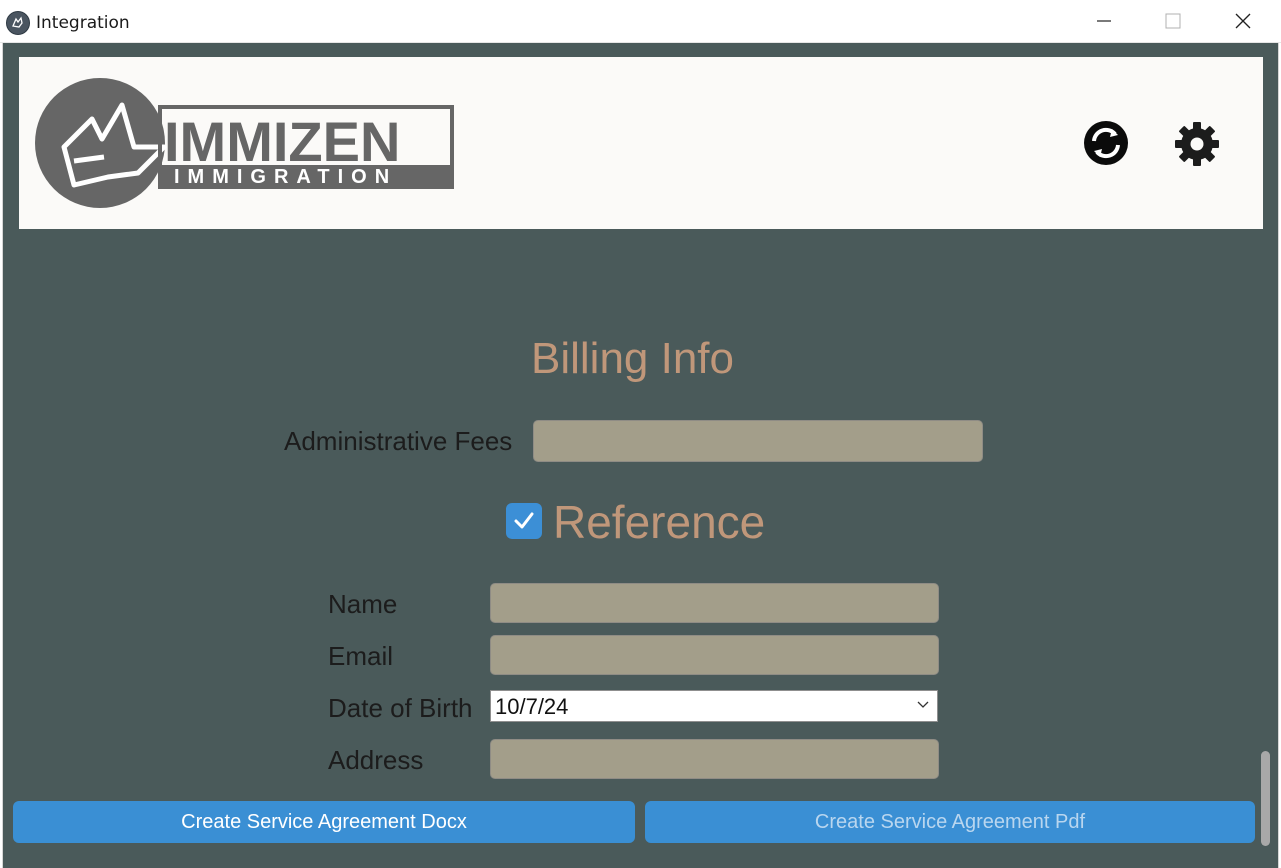 The image size is (1281, 868). I want to click on minimize-icon, so click(1104, 21).